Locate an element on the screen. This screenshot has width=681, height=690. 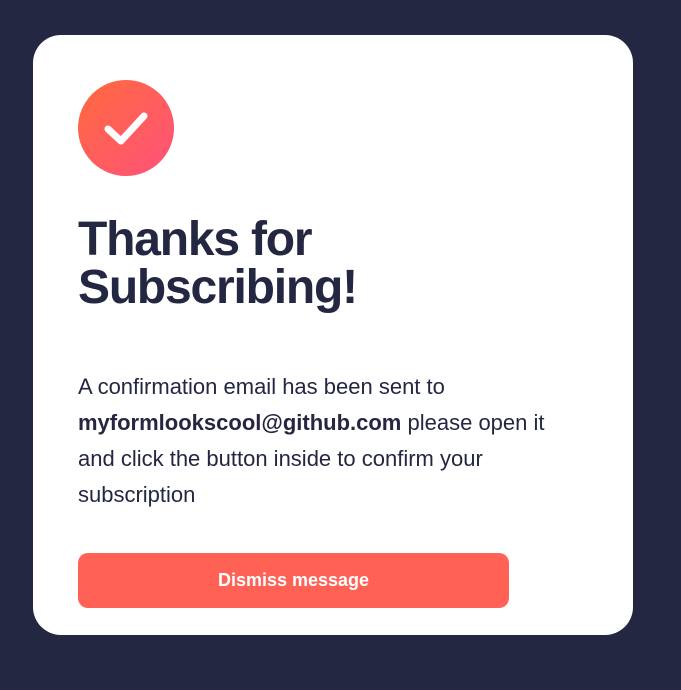
message-before-email: A confirmation email has been sent to is located at coordinates (261, 386).